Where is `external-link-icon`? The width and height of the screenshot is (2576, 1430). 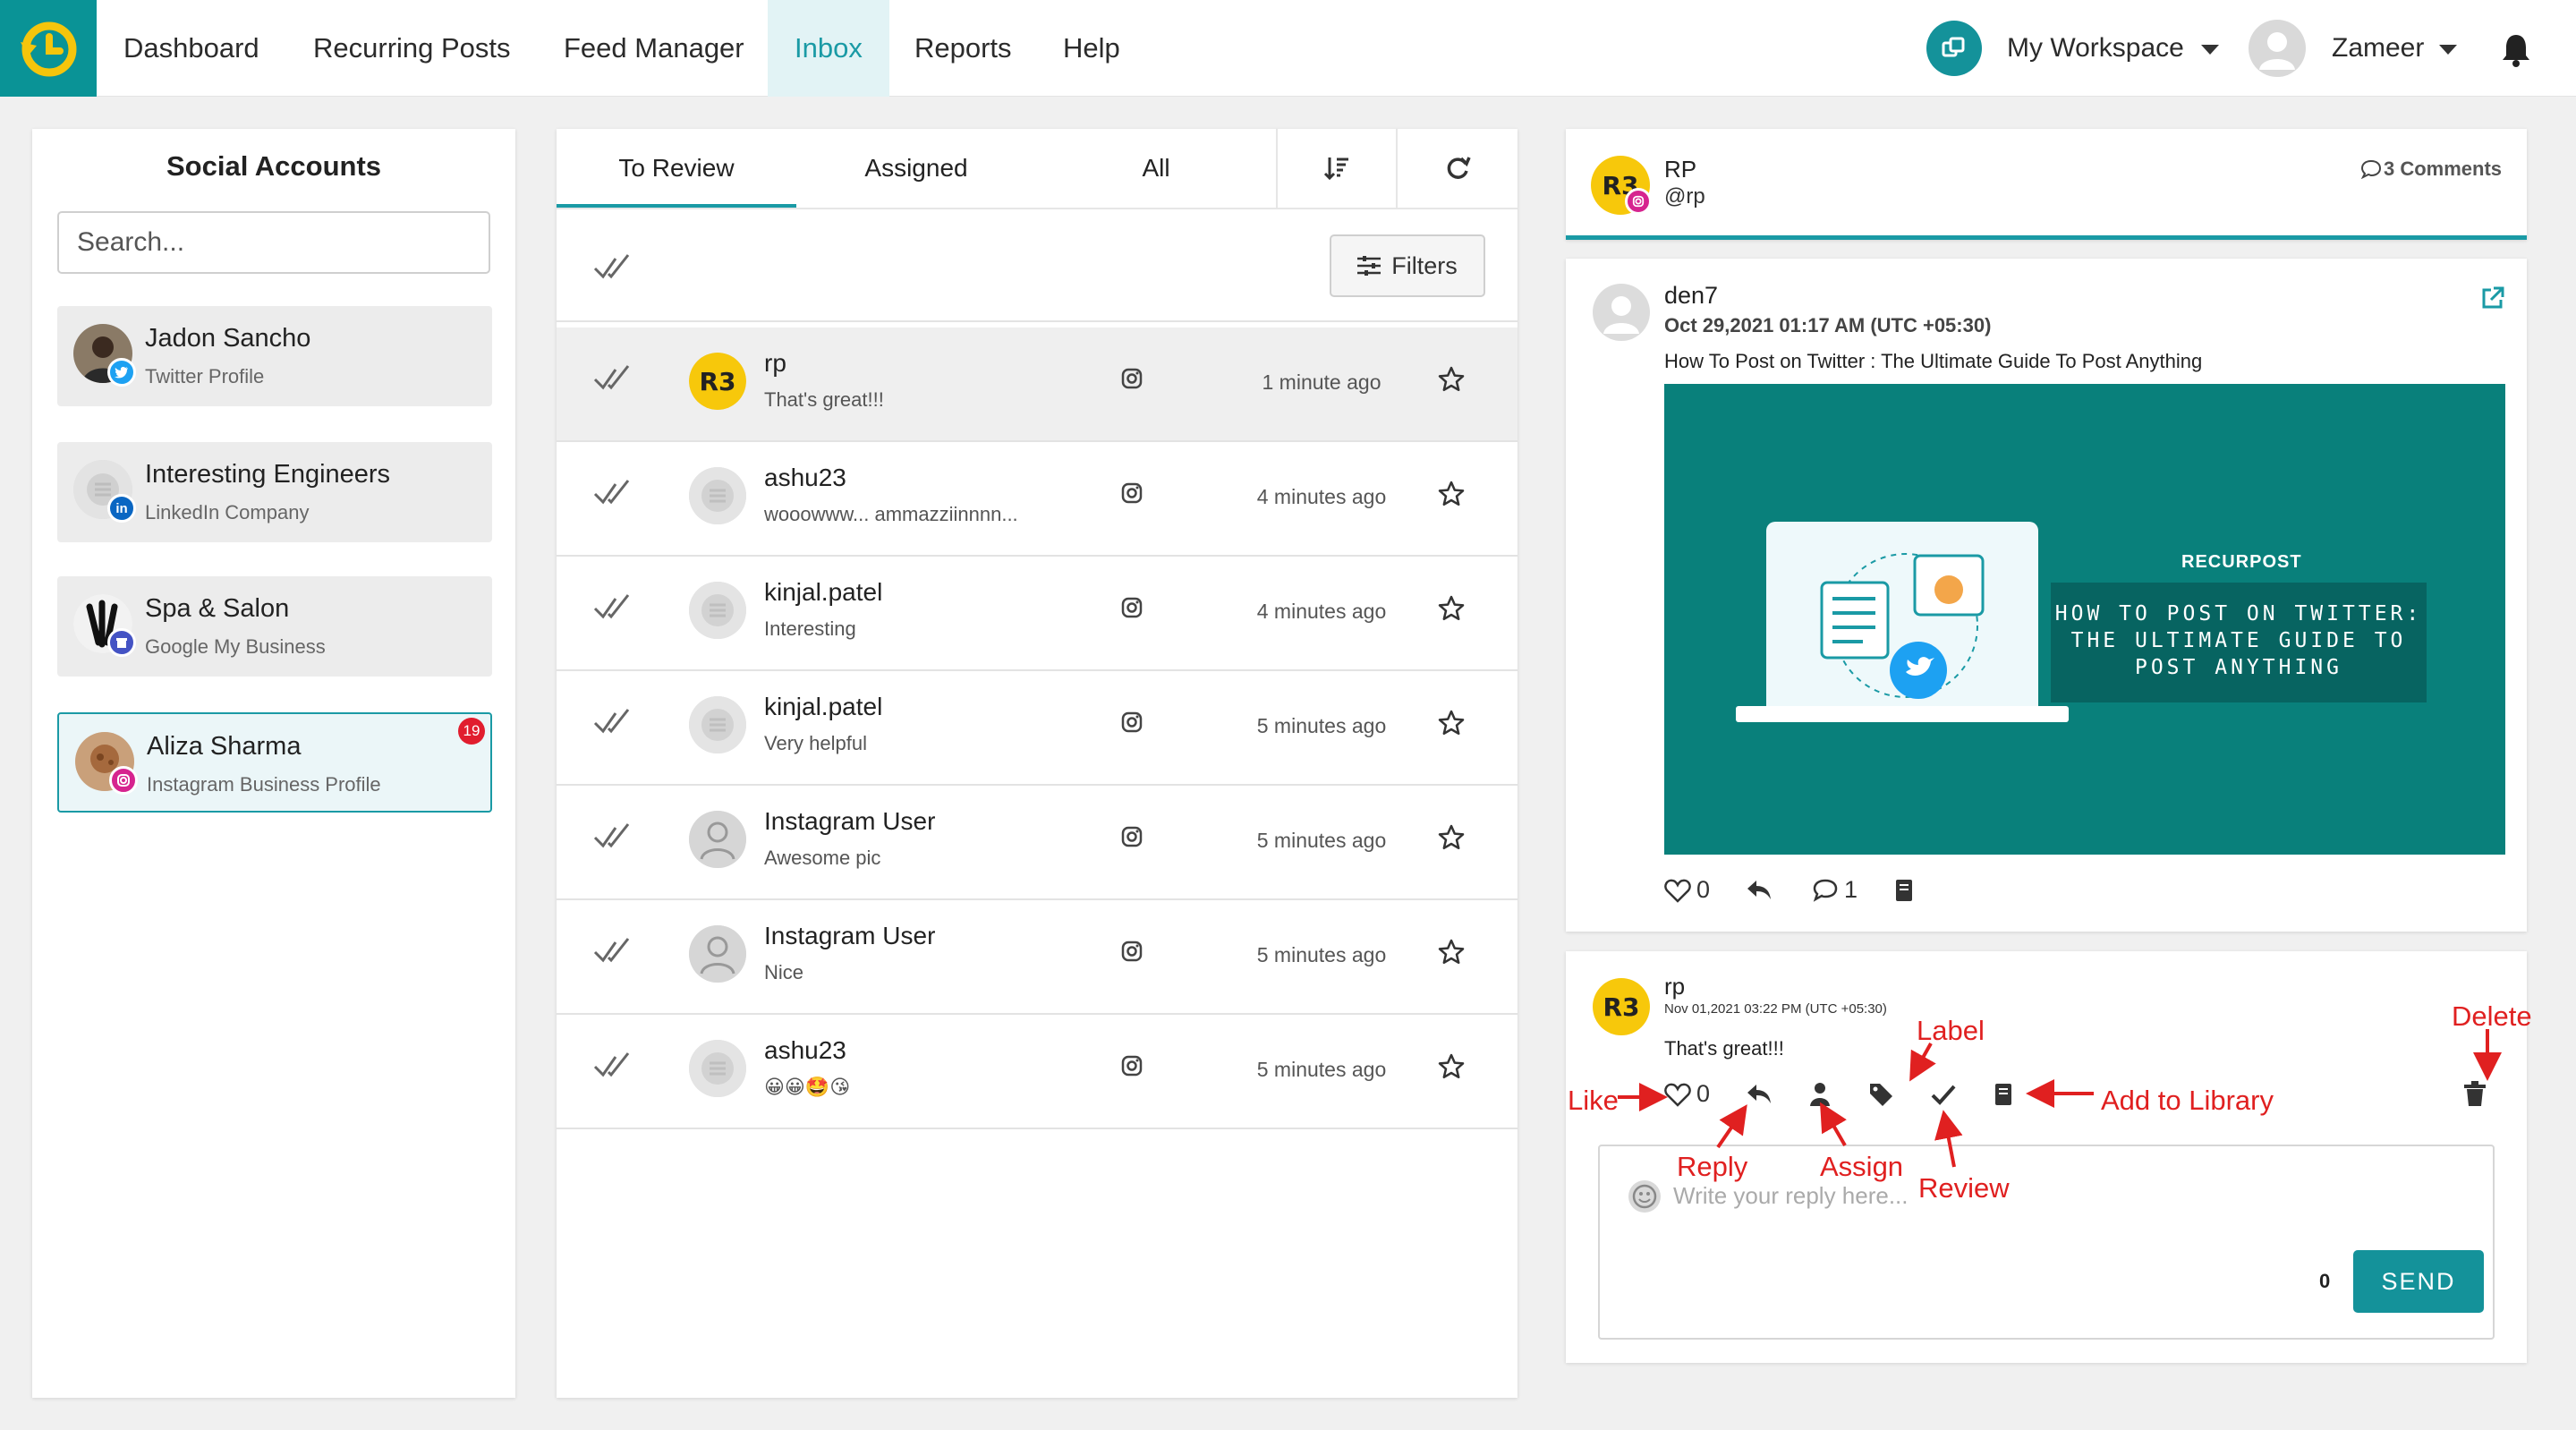
external-link-icon is located at coordinates (2492, 298).